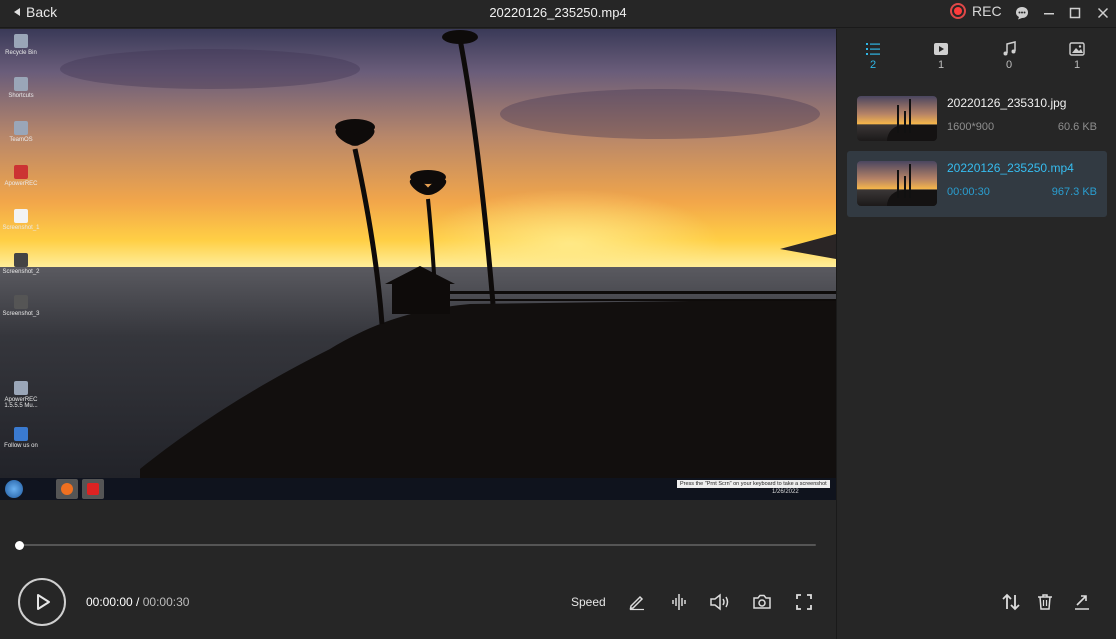  I want to click on image-icon, so click(1077, 49).